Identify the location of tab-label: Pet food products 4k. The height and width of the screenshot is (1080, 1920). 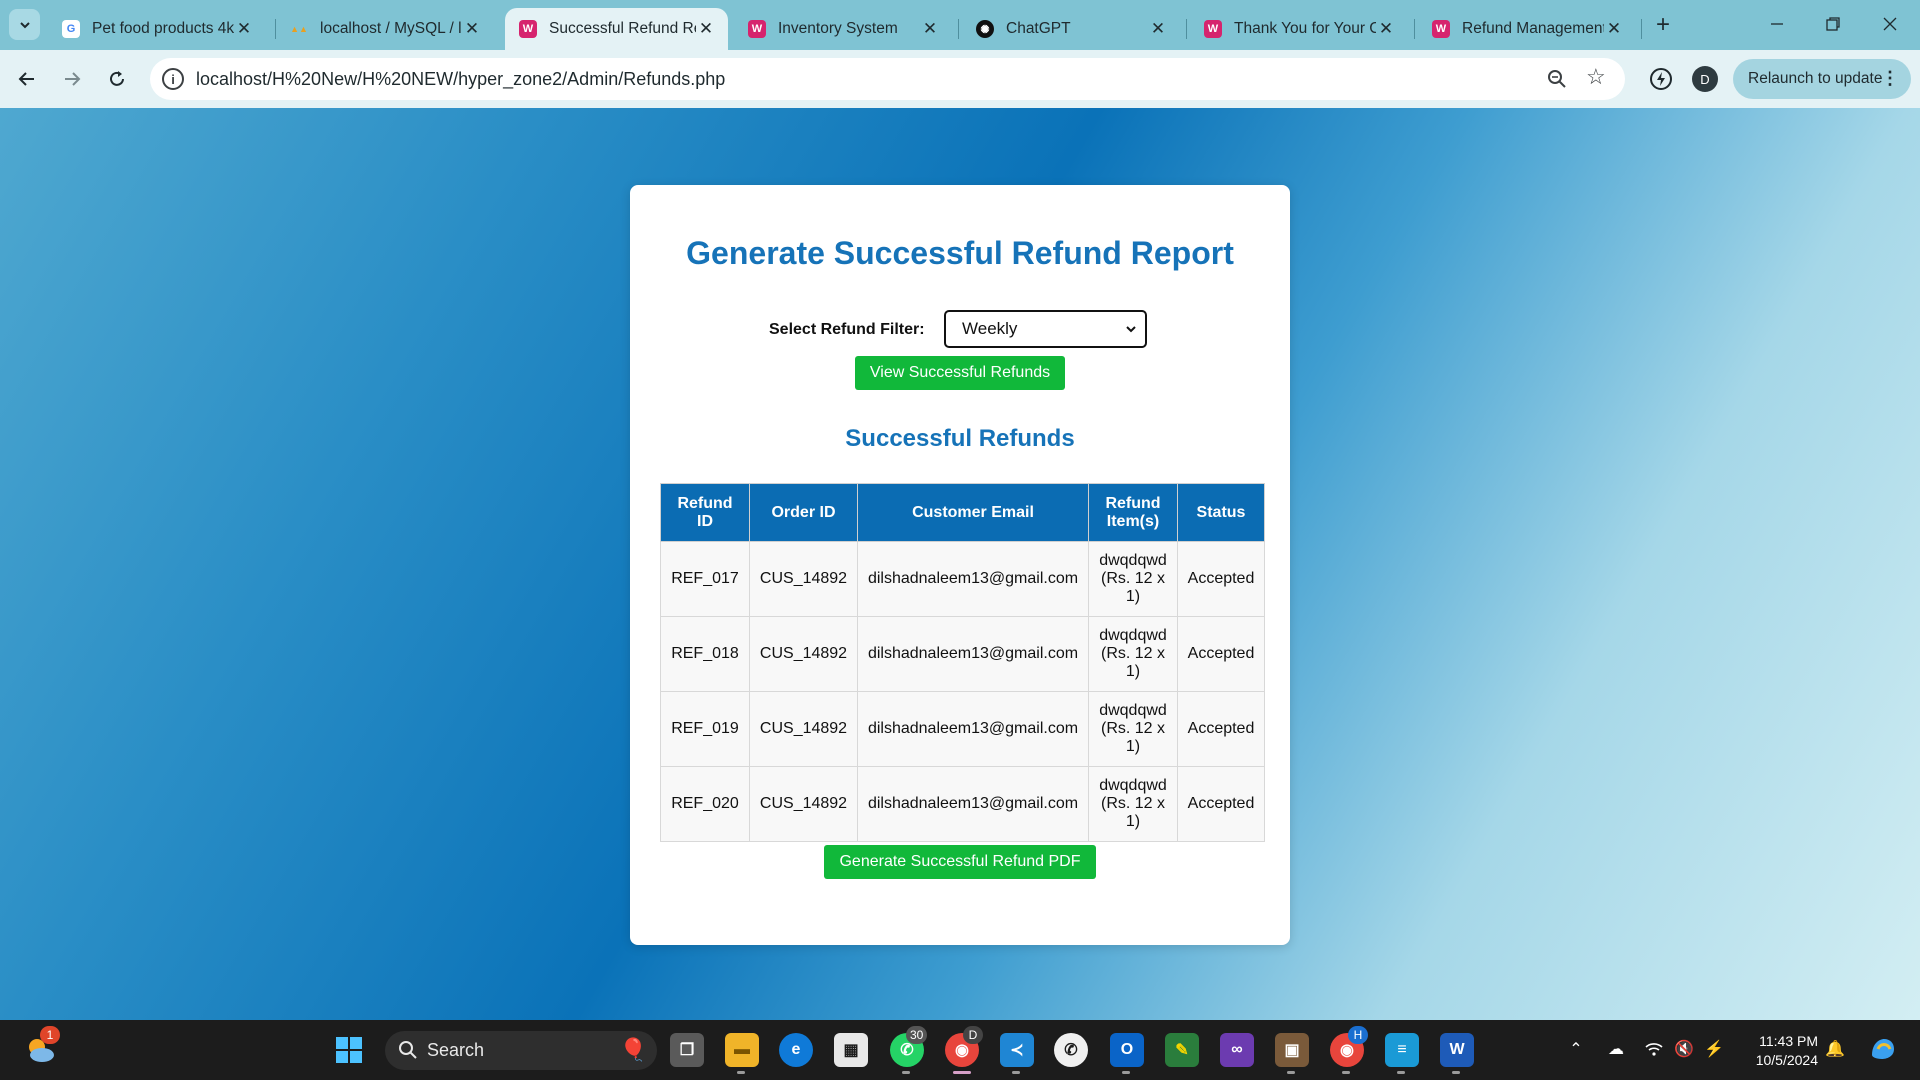
(163, 28).